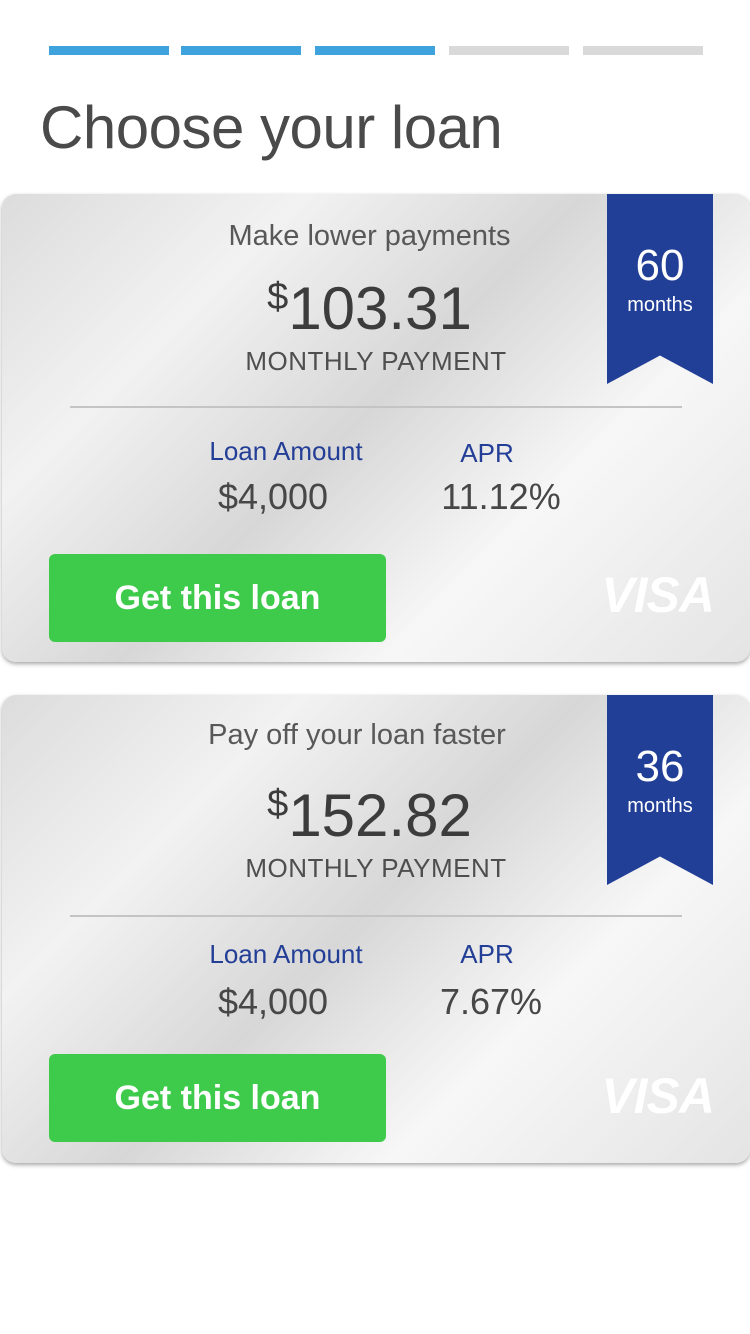  I want to click on apr-value: 11.12%, so click(501, 496).